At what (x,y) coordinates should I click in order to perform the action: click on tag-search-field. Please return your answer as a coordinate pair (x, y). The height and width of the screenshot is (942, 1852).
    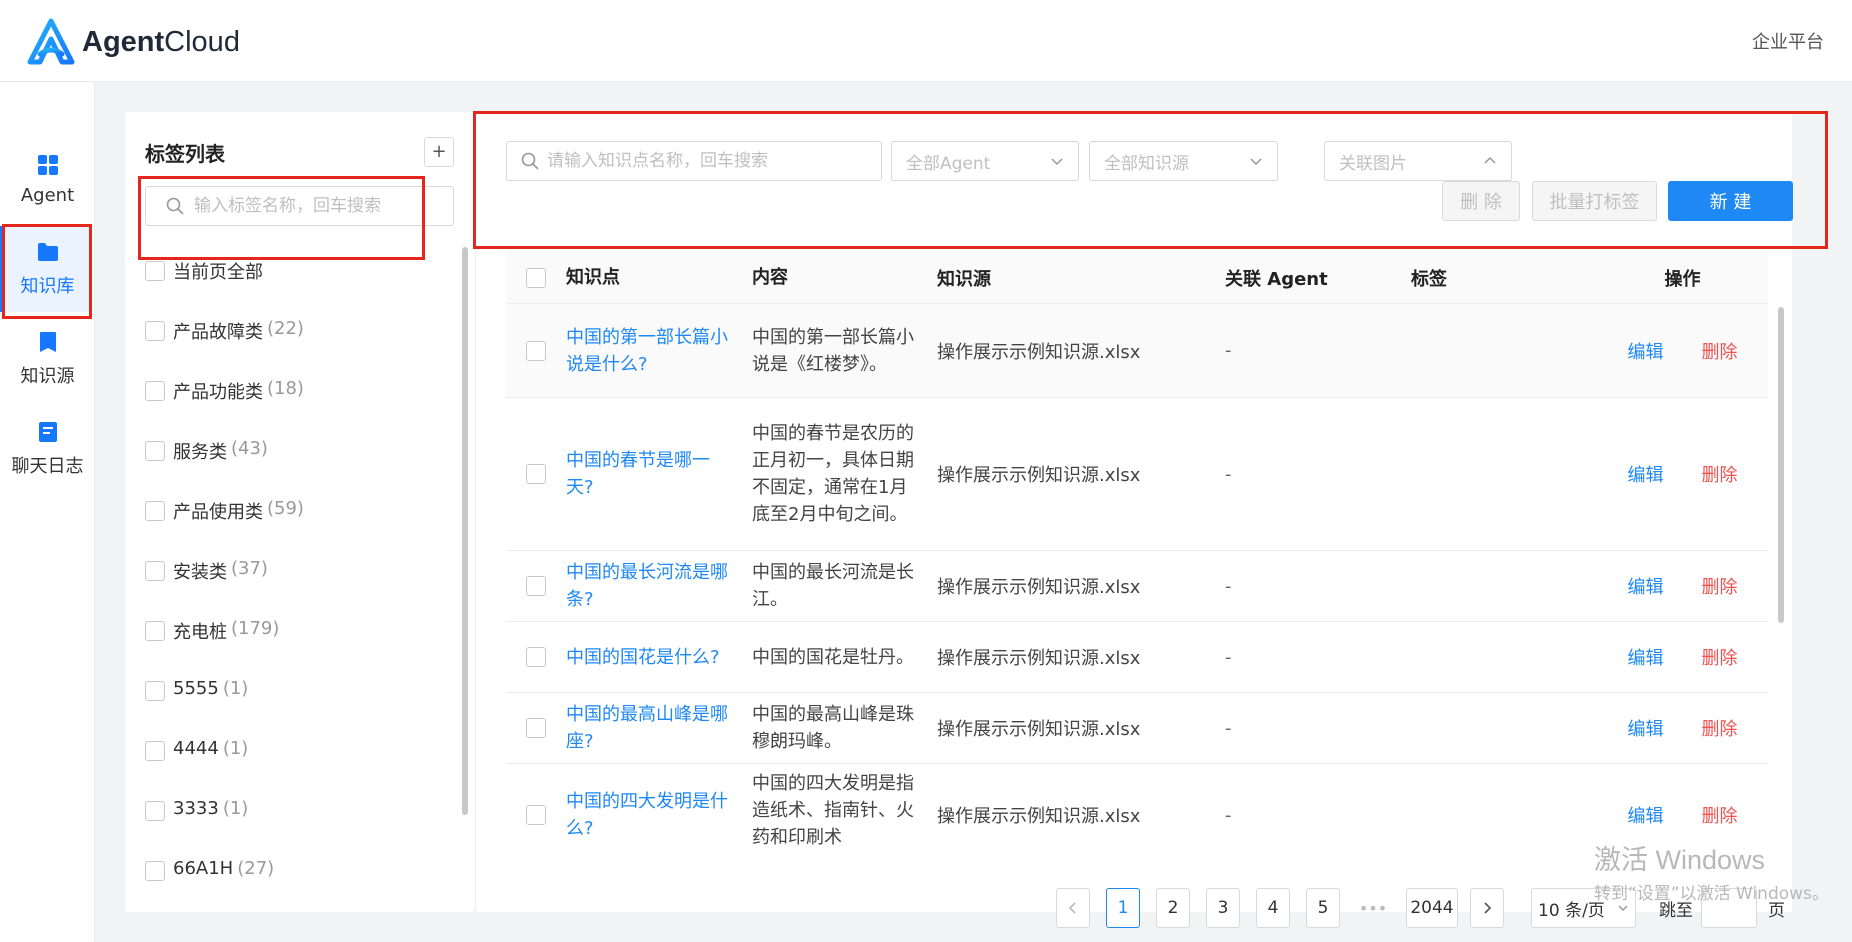
    Looking at the image, I should click on (299, 206).